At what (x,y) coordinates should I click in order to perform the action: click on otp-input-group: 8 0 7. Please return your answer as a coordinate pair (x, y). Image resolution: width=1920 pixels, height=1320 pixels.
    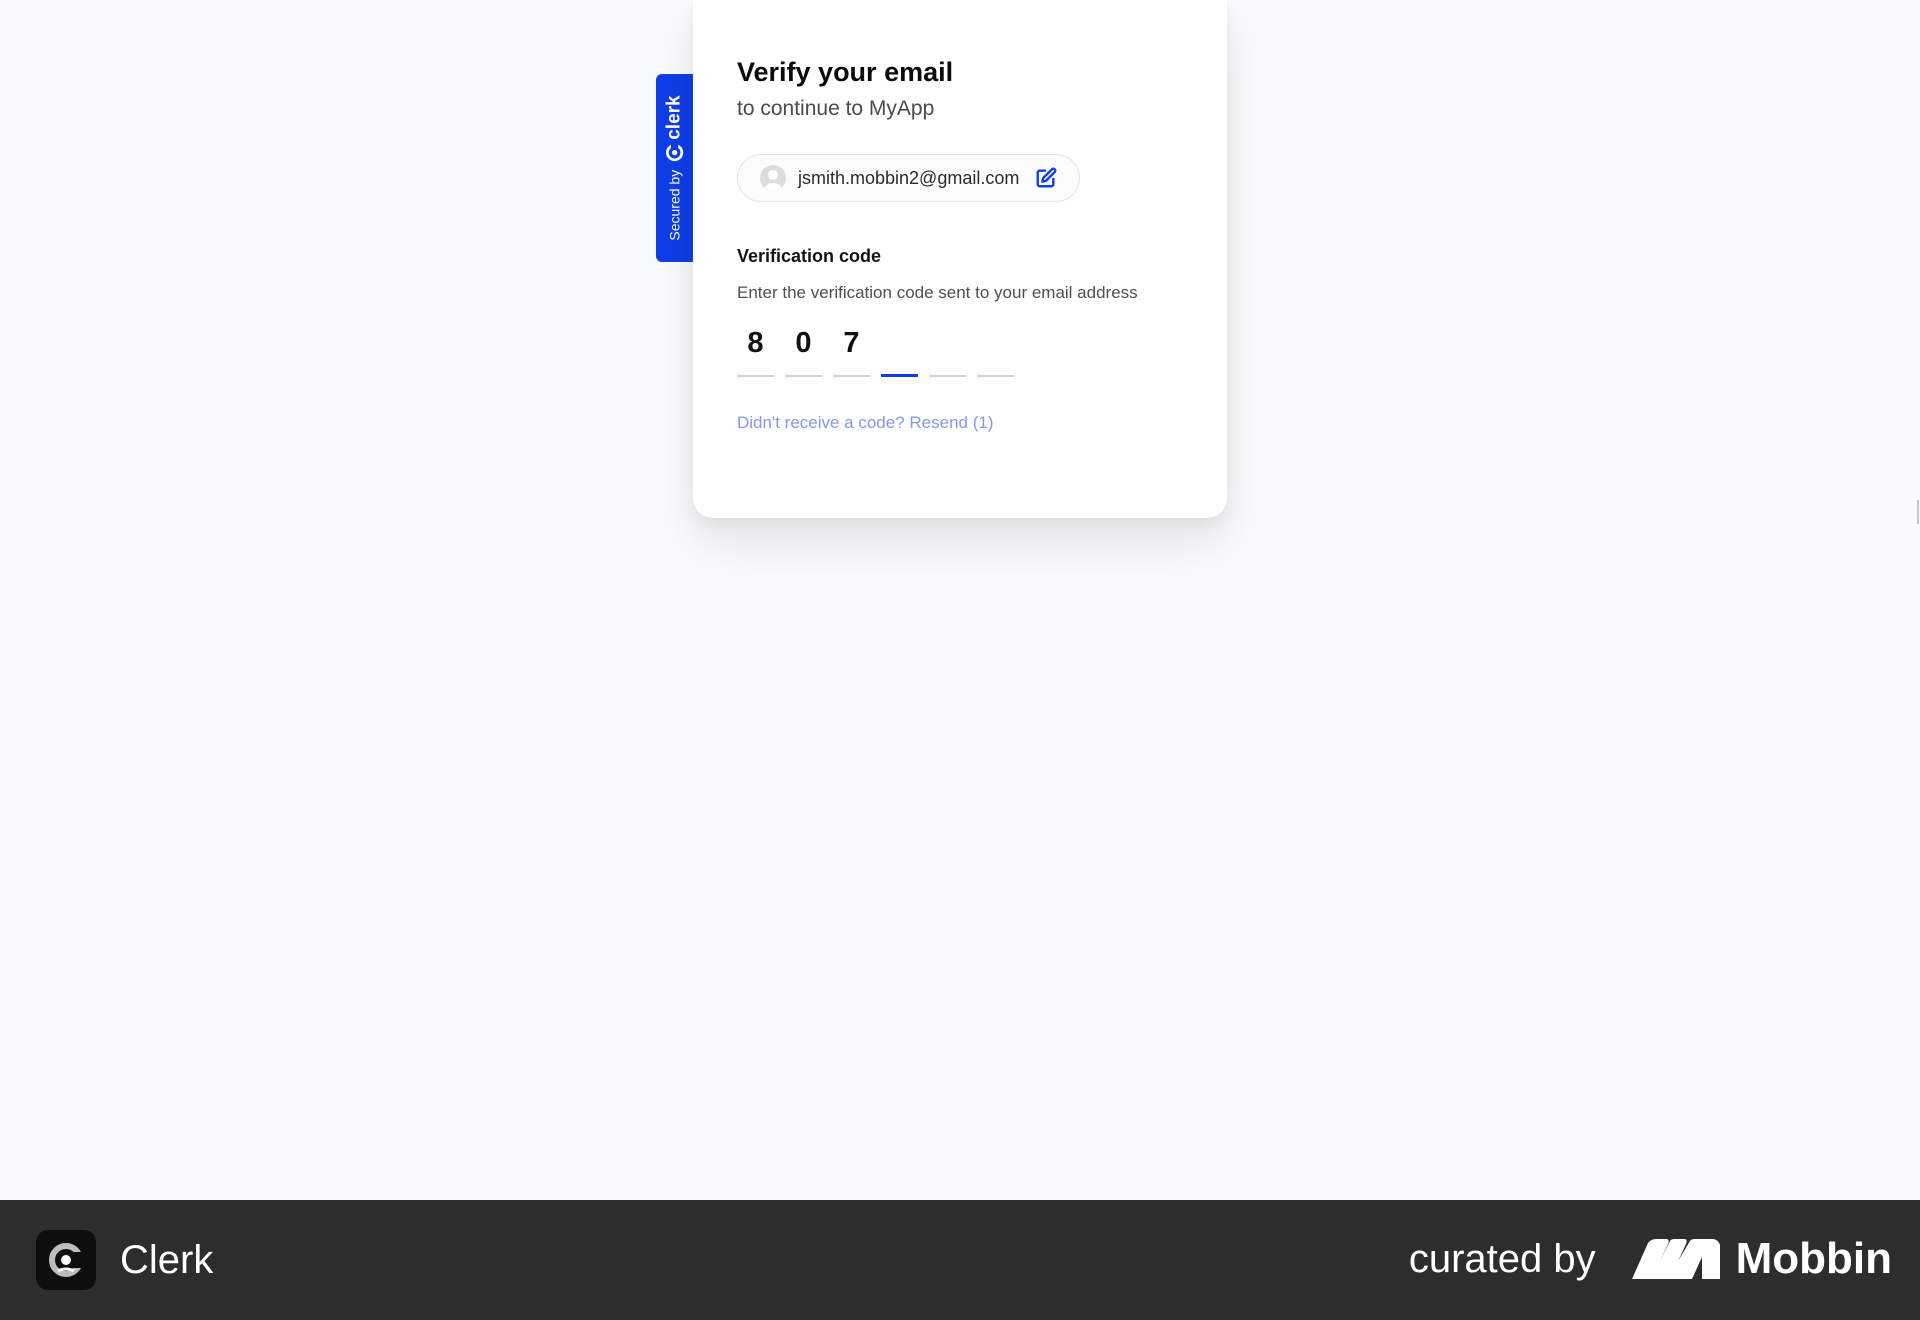
    Looking at the image, I should click on (960, 349).